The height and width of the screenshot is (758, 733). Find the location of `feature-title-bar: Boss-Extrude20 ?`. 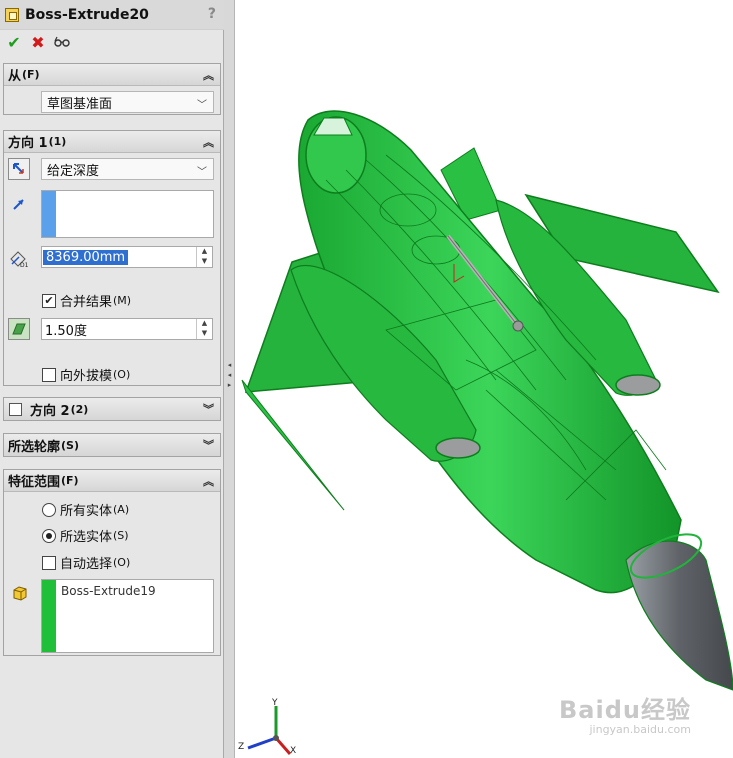

feature-title-bar: Boss-Extrude20 ? is located at coordinates (112, 15).